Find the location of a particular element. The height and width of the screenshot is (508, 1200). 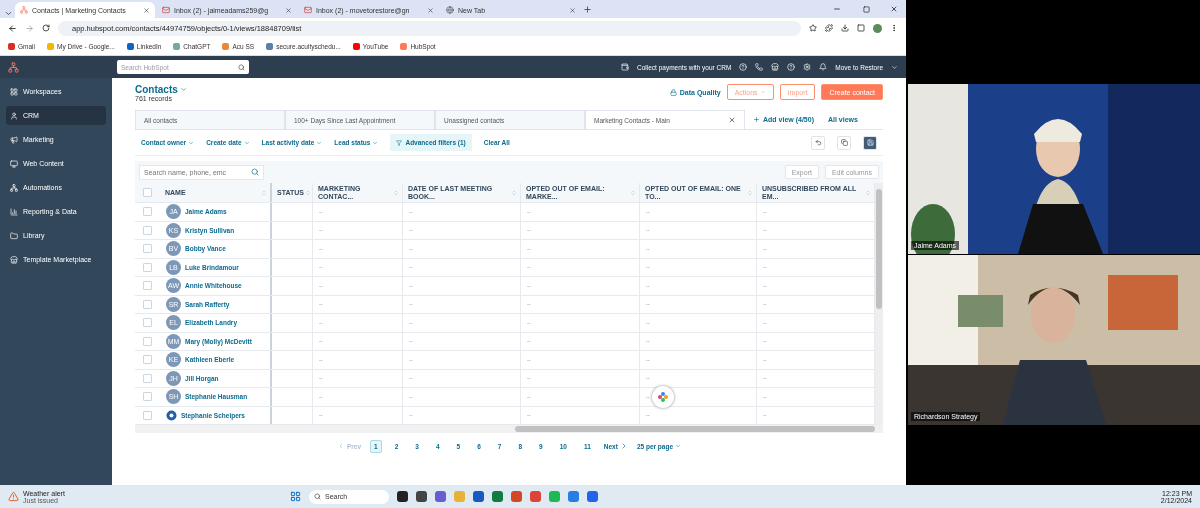

save-button is located at coordinates (870, 142).